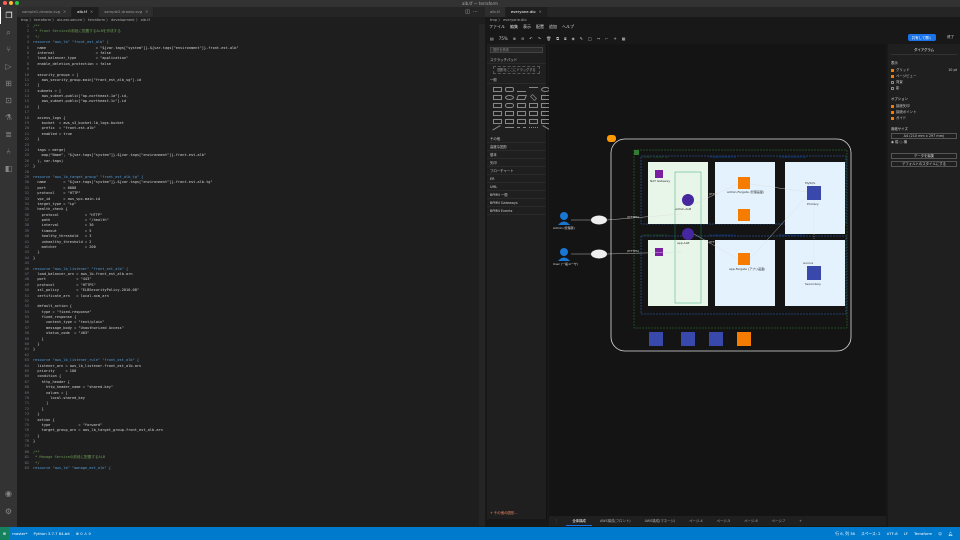 This screenshot has width=960, height=540. What do you see at coordinates (924, 51) in the screenshot?
I see `format-panel-tab: ダイアグラム` at bounding box center [924, 51].